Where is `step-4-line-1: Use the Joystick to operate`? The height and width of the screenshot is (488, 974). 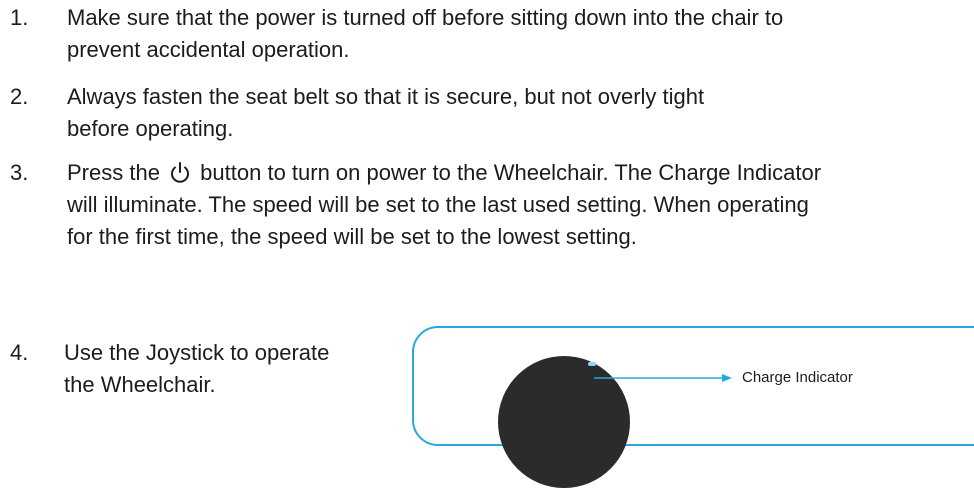 step-4-line-1: Use the Joystick to operate is located at coordinates (197, 352).